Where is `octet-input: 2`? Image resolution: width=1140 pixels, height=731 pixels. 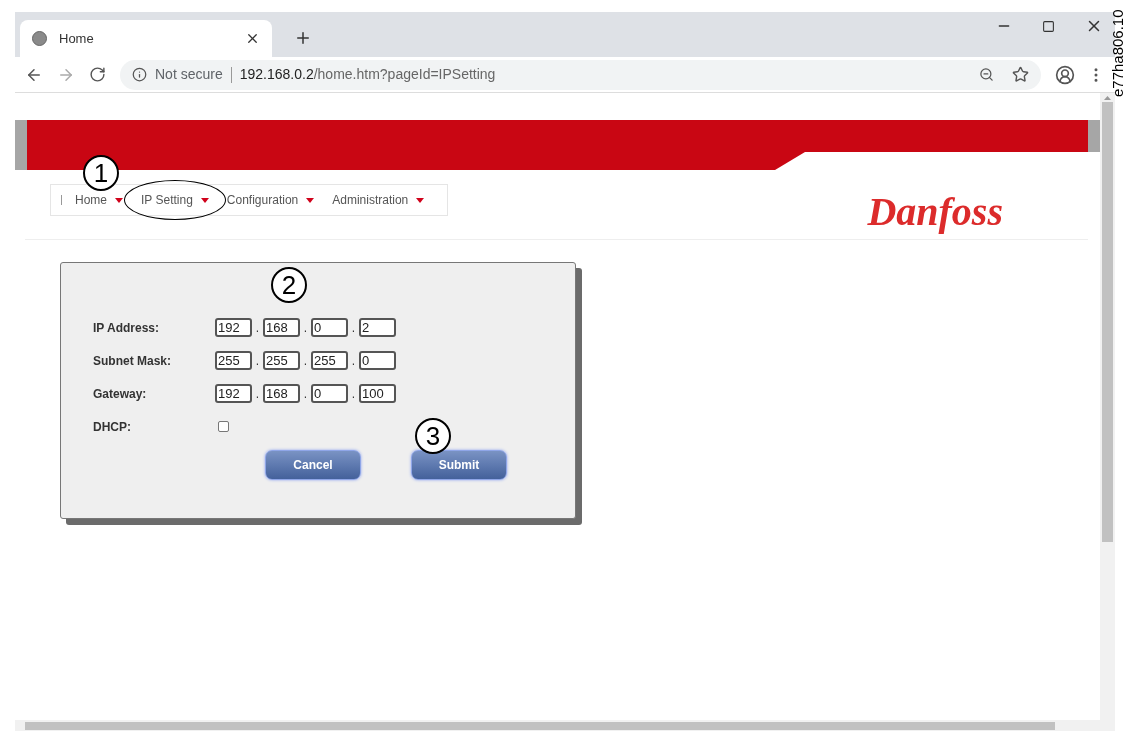 octet-input: 2 is located at coordinates (377, 327).